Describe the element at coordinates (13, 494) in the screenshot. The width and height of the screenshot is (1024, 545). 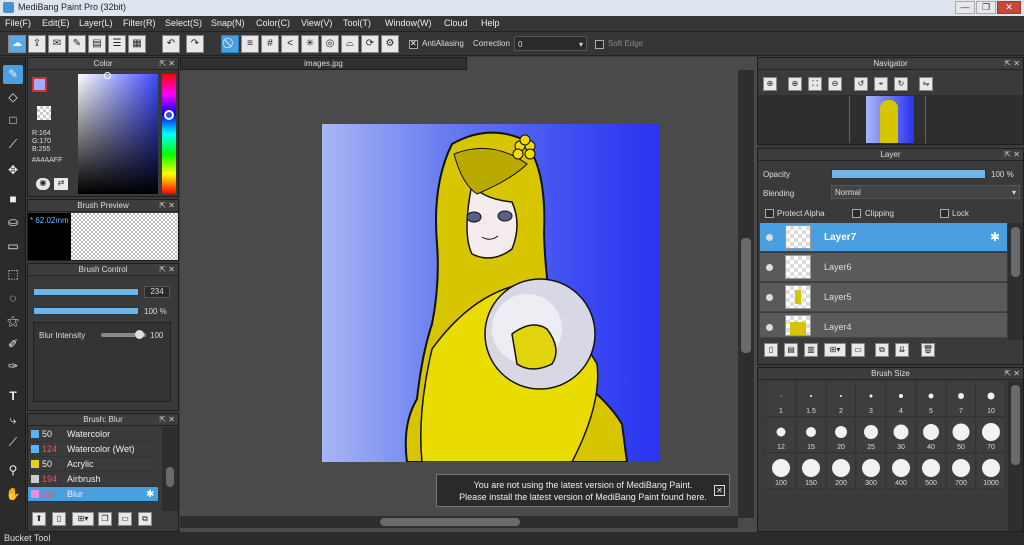
I see `hand-tool-icon: ✋` at that location.